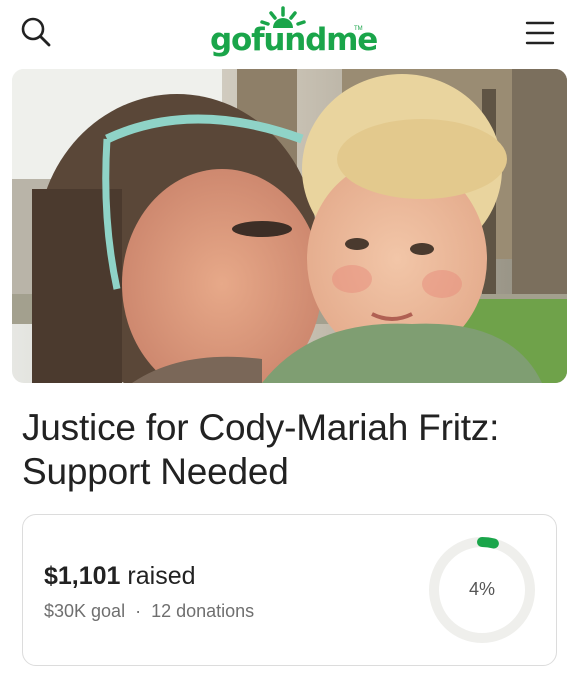 The image size is (573, 680). I want to click on raised-amount-line: $1,101 raised, so click(120, 576).